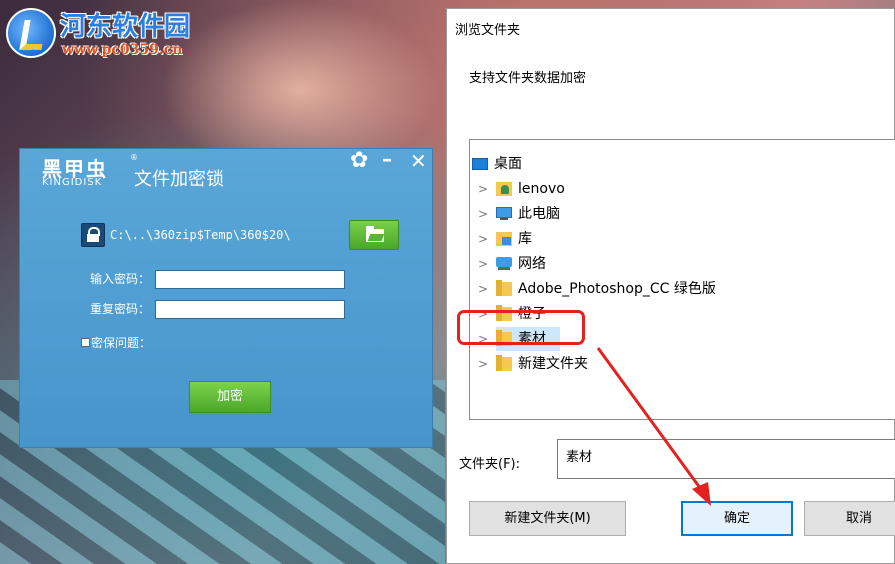 Image resolution: width=895 pixels, height=564 pixels. I want to click on security-question-label: 密保问题：, so click(121, 343).